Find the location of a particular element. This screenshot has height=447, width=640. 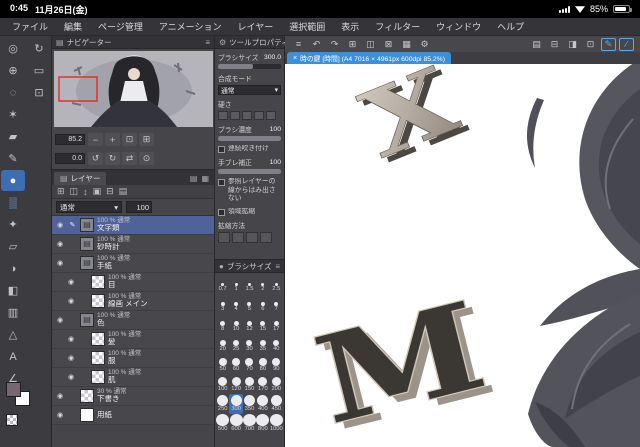

目: ◉ 100 % 通常 目 is located at coordinates (133, 282).